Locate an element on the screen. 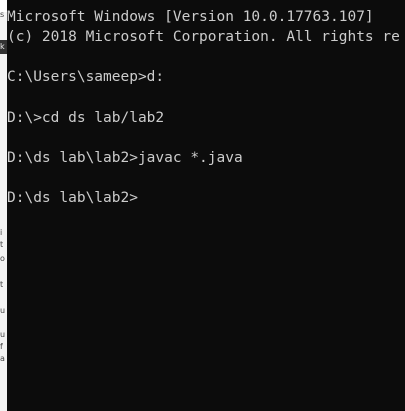 This screenshot has height=411, width=405. background-text-fragment: k is located at coordinates (2, 46).